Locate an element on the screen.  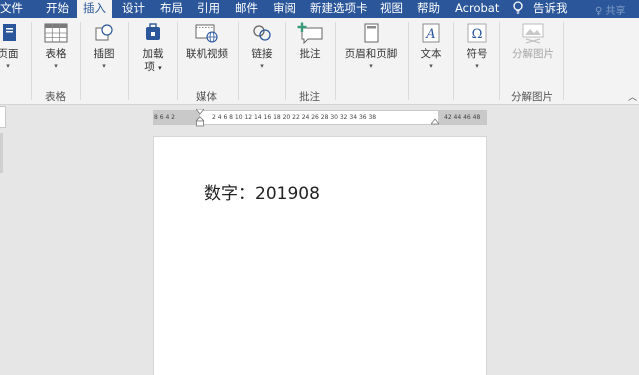
tab-home: 开始 is located at coordinates (57, 9).